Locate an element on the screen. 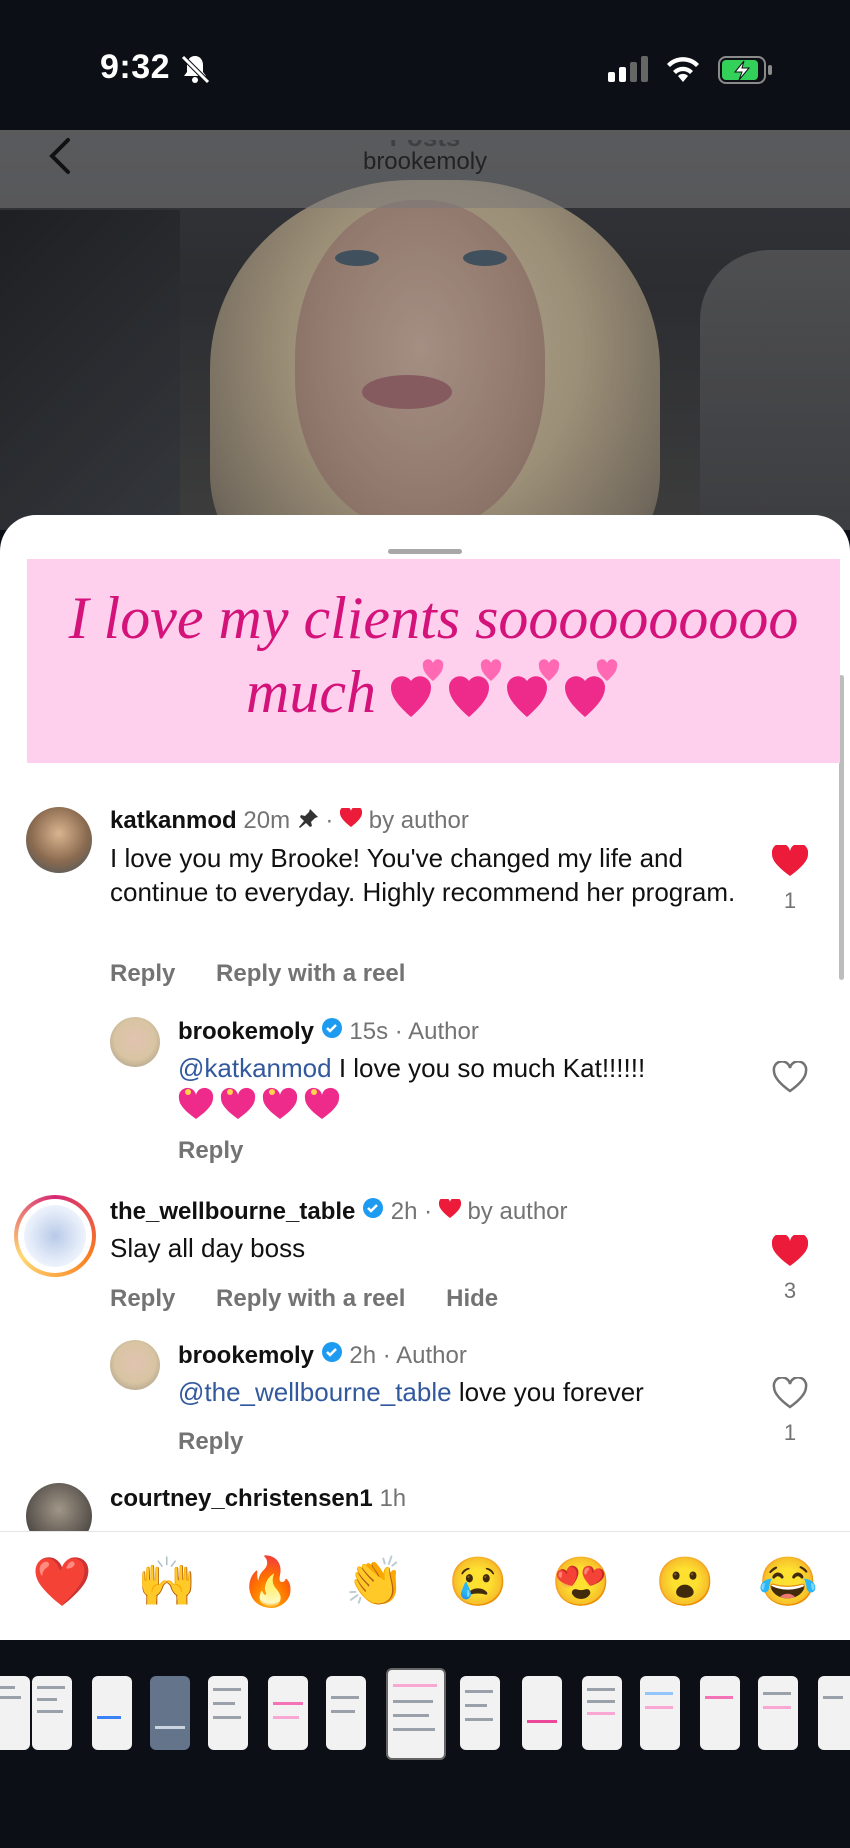  screenshot-thumbnail-tray is located at coordinates (425, 1744).